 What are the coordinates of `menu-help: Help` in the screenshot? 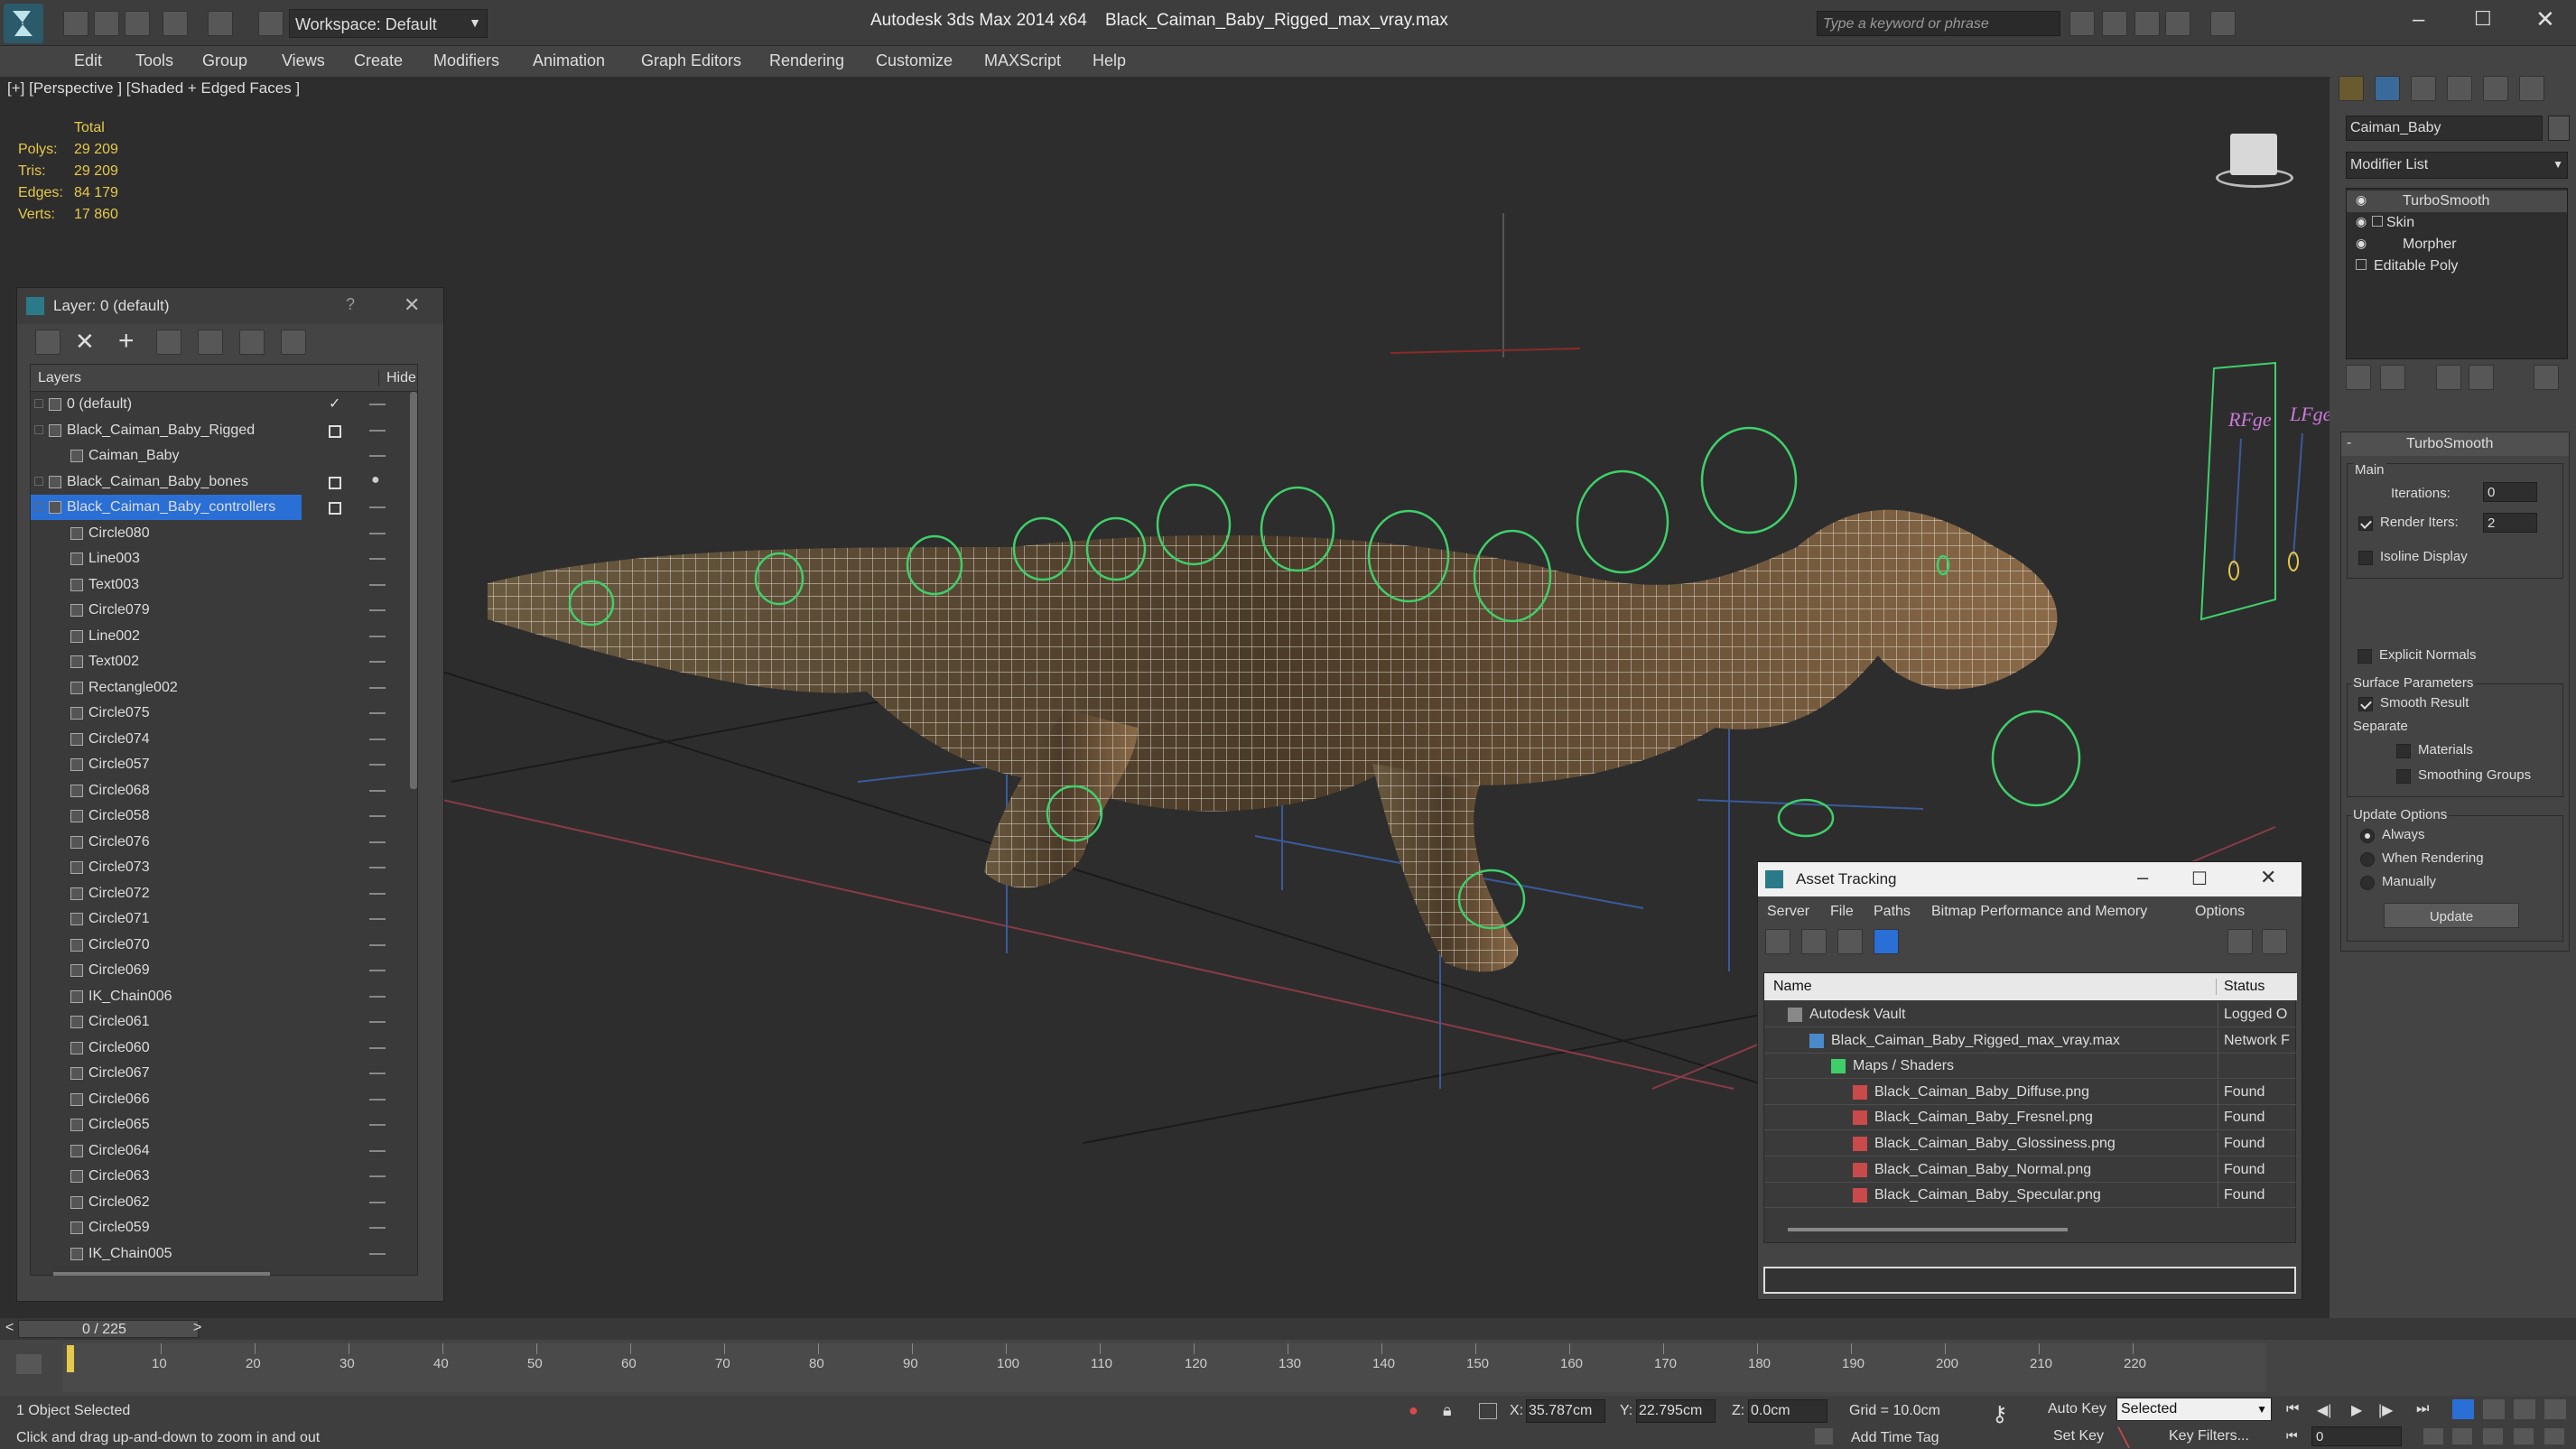 It's located at (1109, 60).